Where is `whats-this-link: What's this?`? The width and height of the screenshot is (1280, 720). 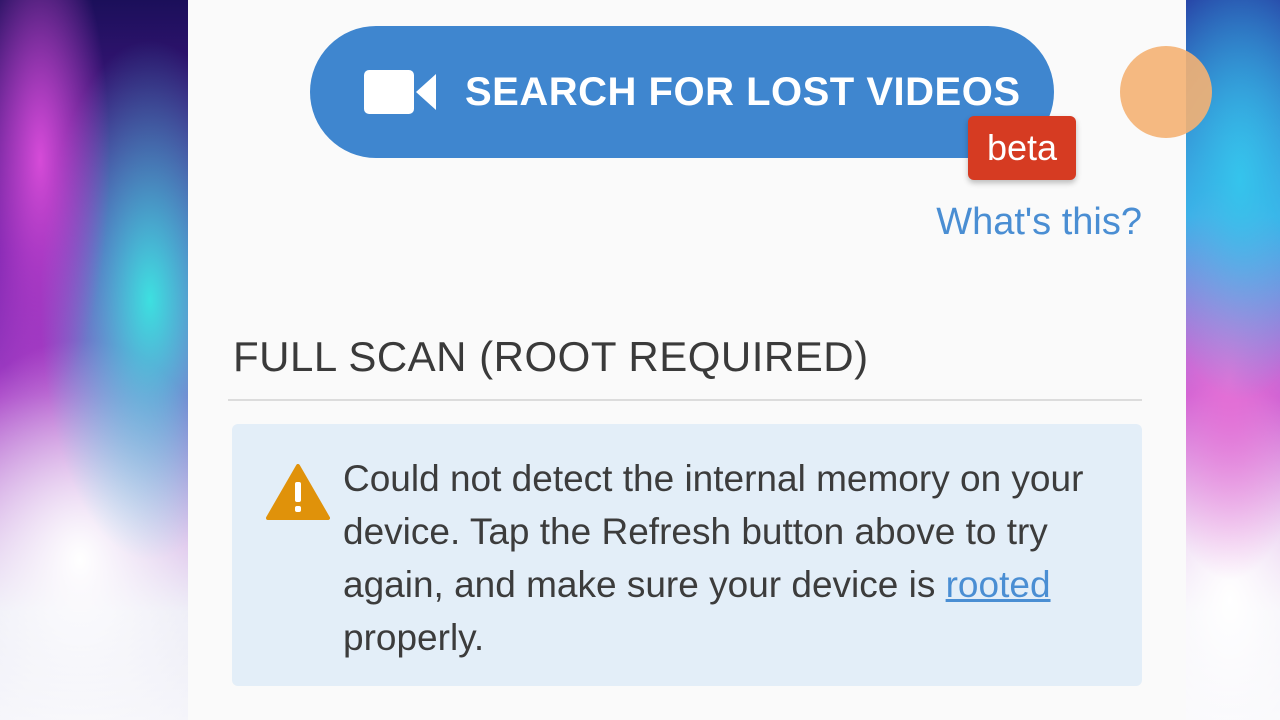 whats-this-link: What's this? is located at coordinates (1039, 222).